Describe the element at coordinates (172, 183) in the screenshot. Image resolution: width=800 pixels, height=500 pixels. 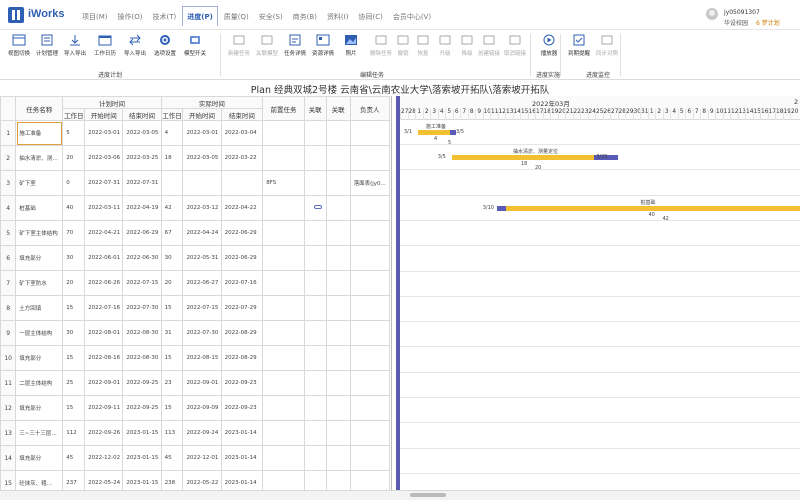
I see `cell-actual-days` at that location.